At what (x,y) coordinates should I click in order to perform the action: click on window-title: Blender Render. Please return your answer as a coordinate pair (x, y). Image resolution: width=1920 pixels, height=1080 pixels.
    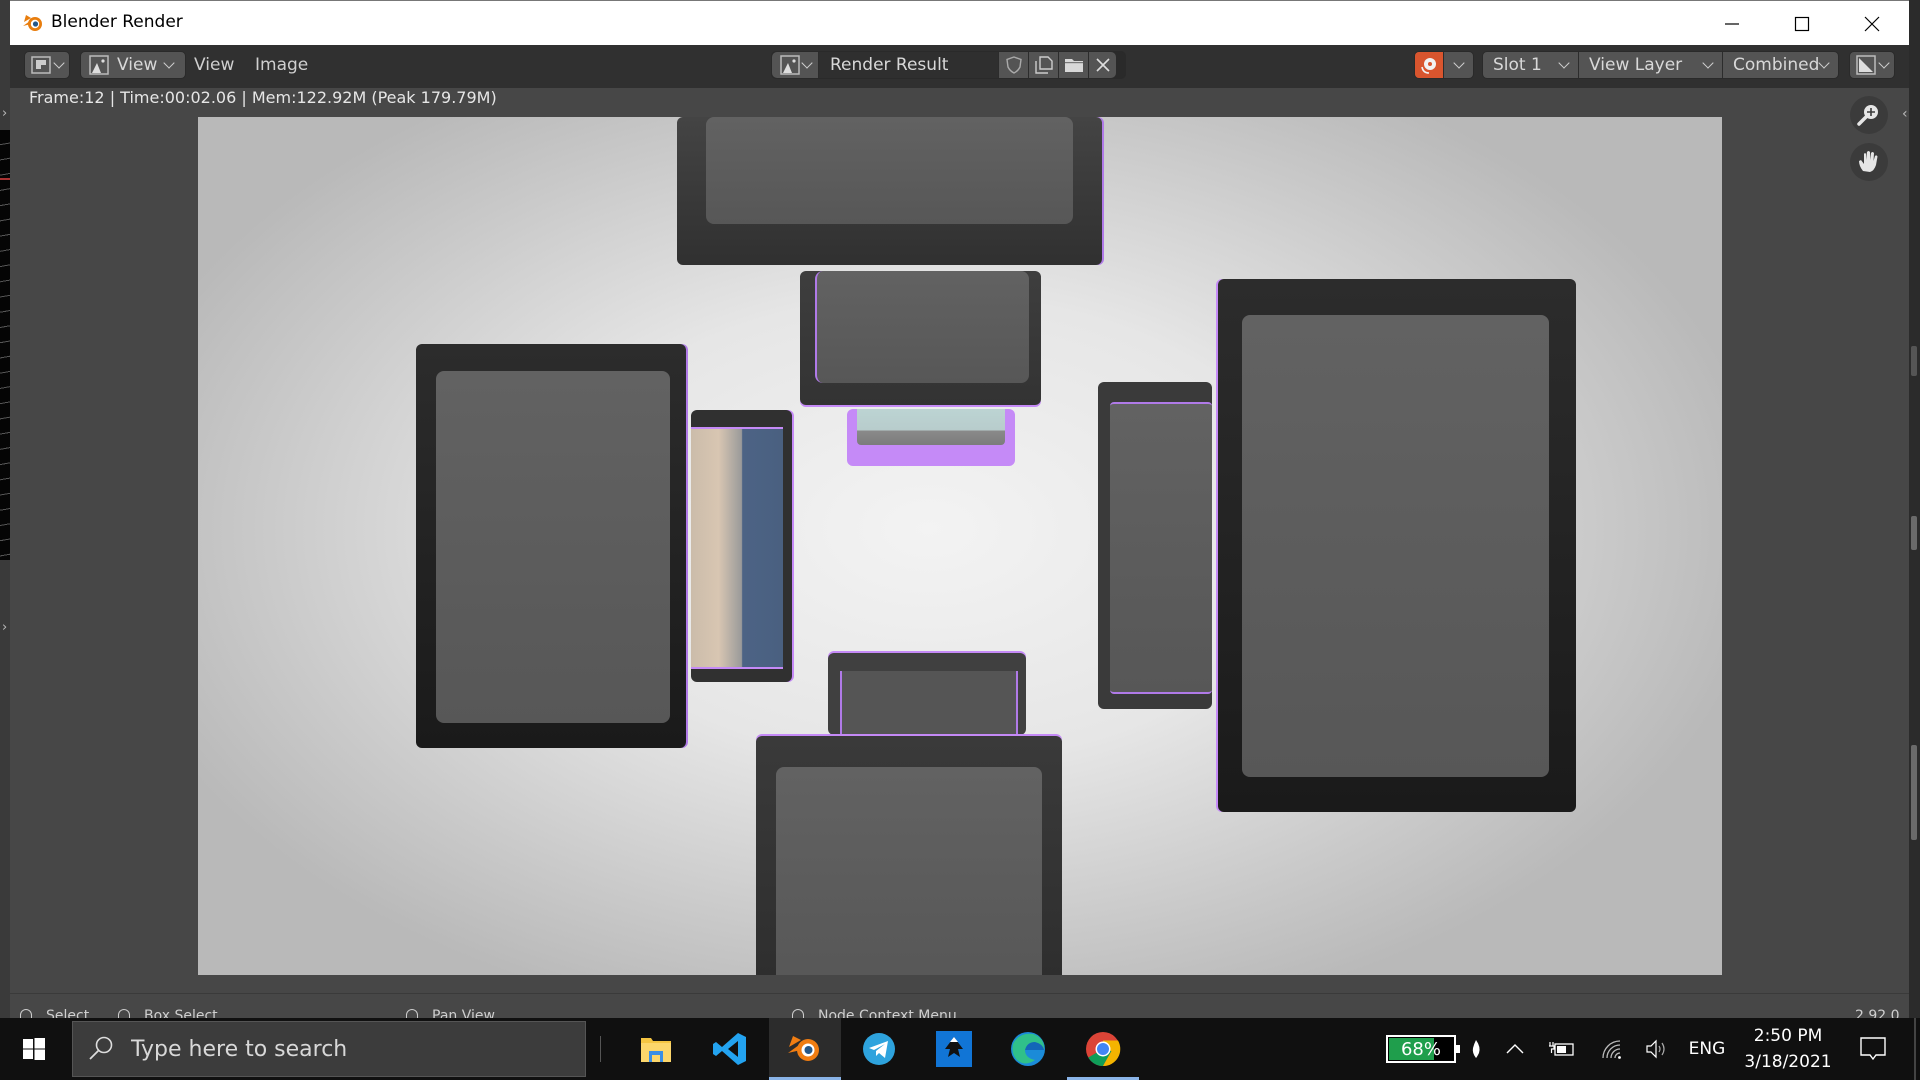
    Looking at the image, I should click on (117, 22).